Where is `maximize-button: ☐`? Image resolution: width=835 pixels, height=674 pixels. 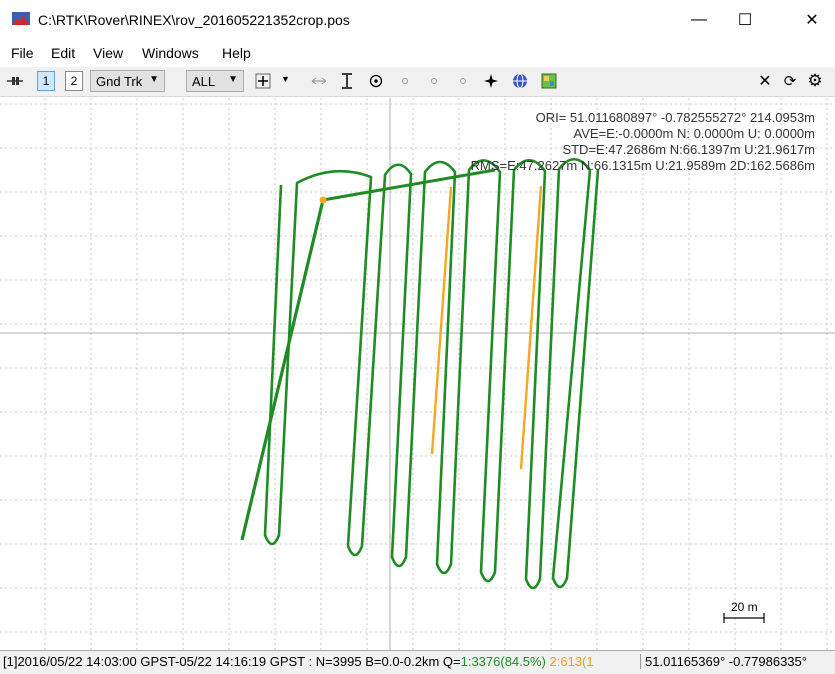 maximize-button: ☐ is located at coordinates (745, 20).